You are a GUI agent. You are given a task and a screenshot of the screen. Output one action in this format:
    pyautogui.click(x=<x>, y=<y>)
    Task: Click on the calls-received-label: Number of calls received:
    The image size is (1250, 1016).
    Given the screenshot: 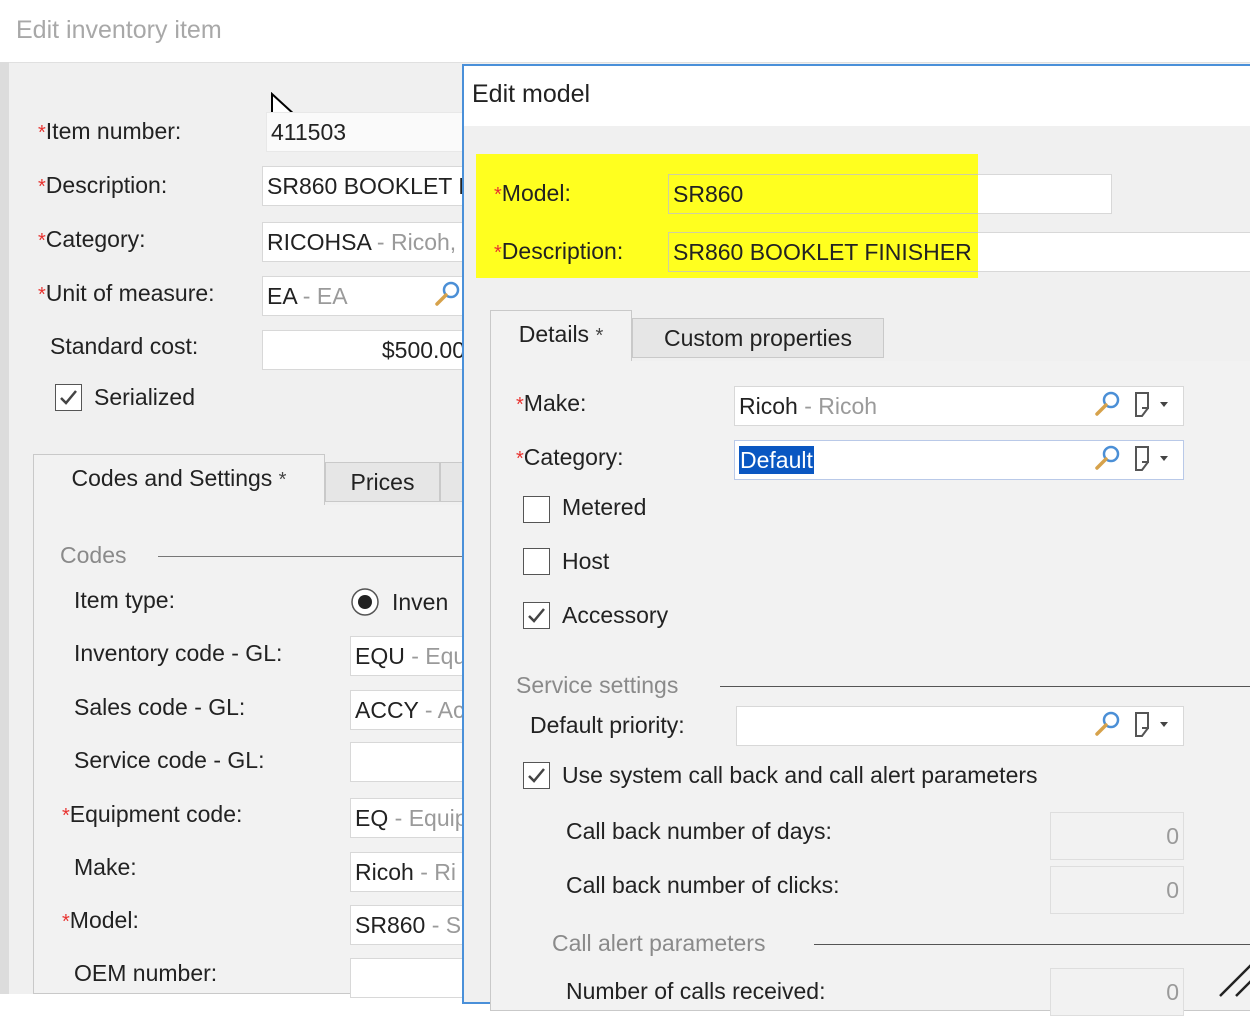 What is the action you would take?
    pyautogui.click(x=696, y=991)
    